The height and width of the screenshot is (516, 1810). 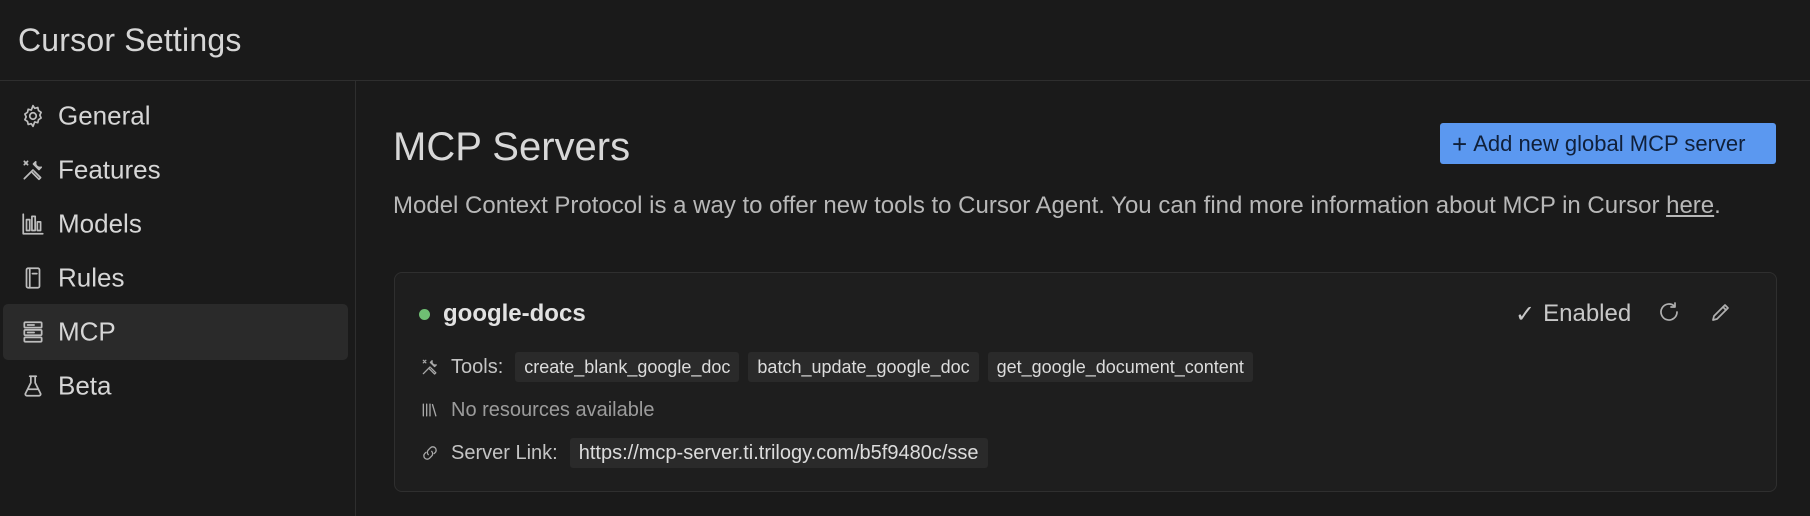 I want to click on plus-icon: +, so click(x=1460, y=143).